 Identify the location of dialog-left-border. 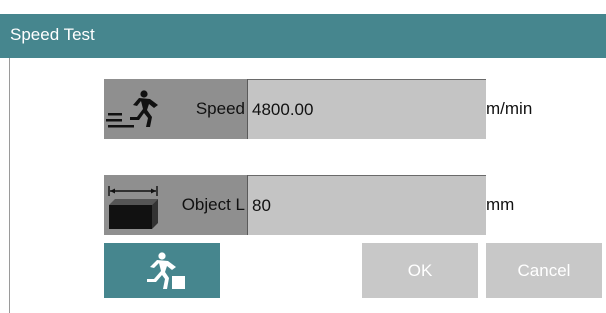
(9, 185).